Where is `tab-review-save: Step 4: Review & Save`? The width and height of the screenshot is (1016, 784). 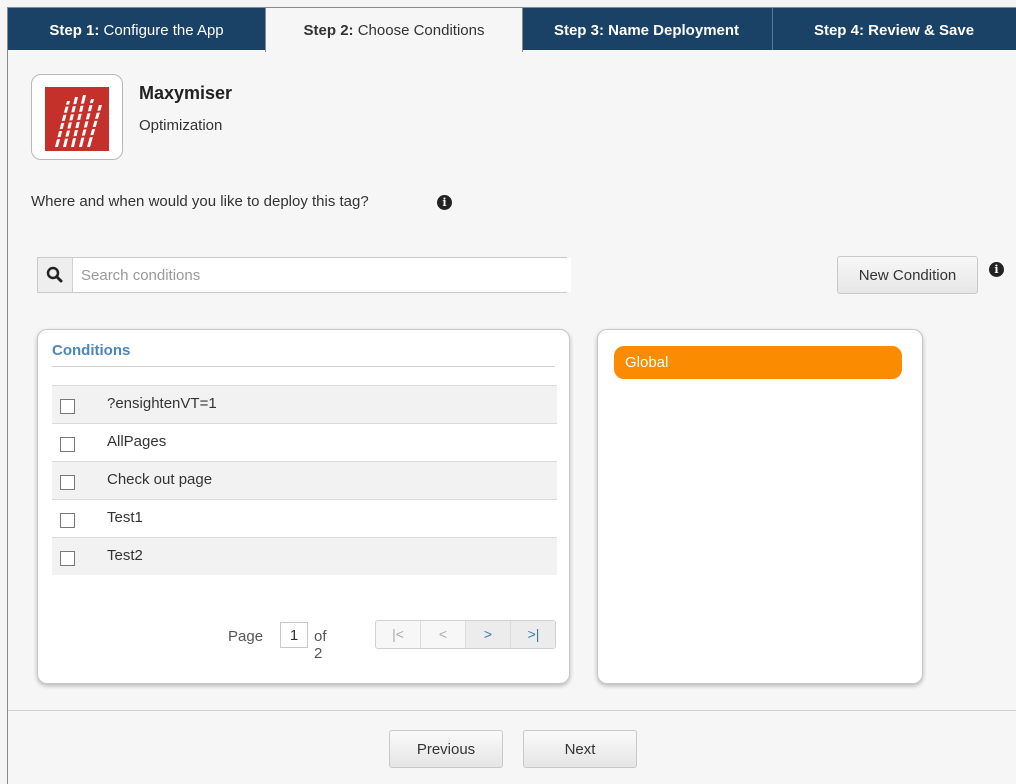
tab-review-save: Step 4: Review & Save is located at coordinates (894, 29).